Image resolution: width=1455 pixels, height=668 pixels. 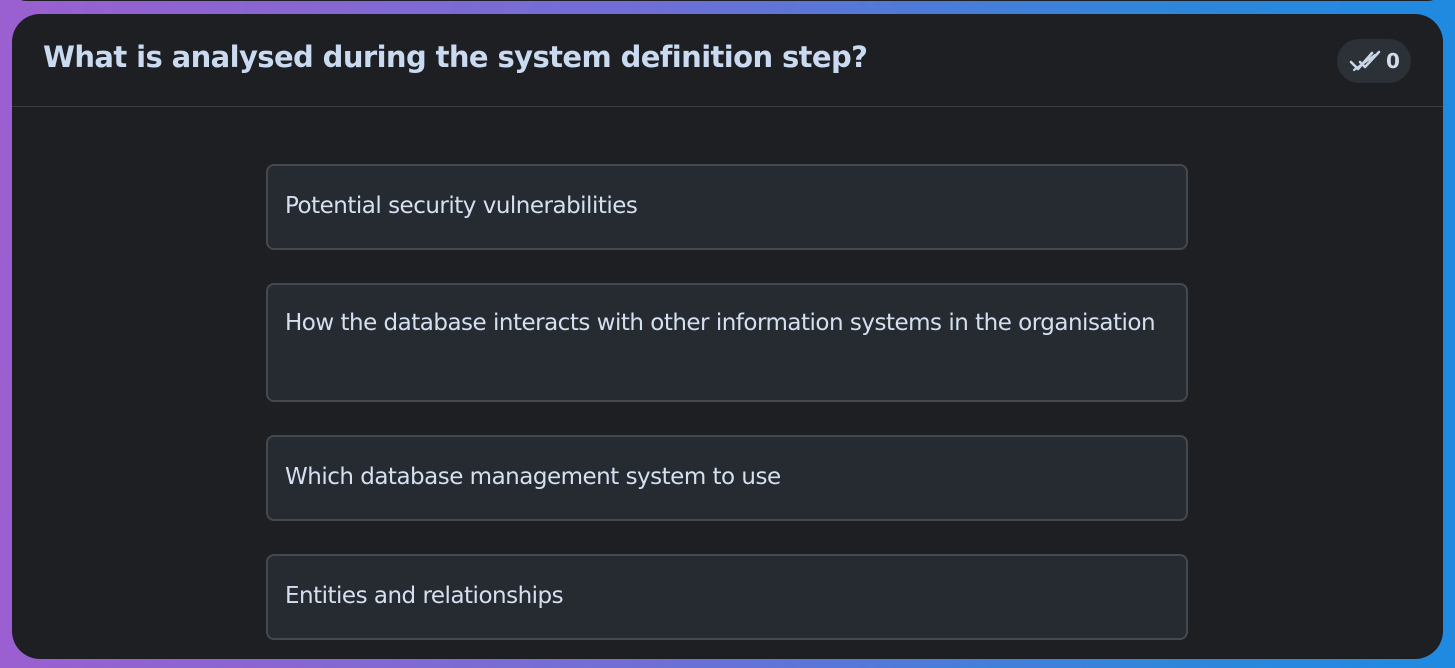 I want to click on answer-count-value: 0, so click(x=1393, y=61).